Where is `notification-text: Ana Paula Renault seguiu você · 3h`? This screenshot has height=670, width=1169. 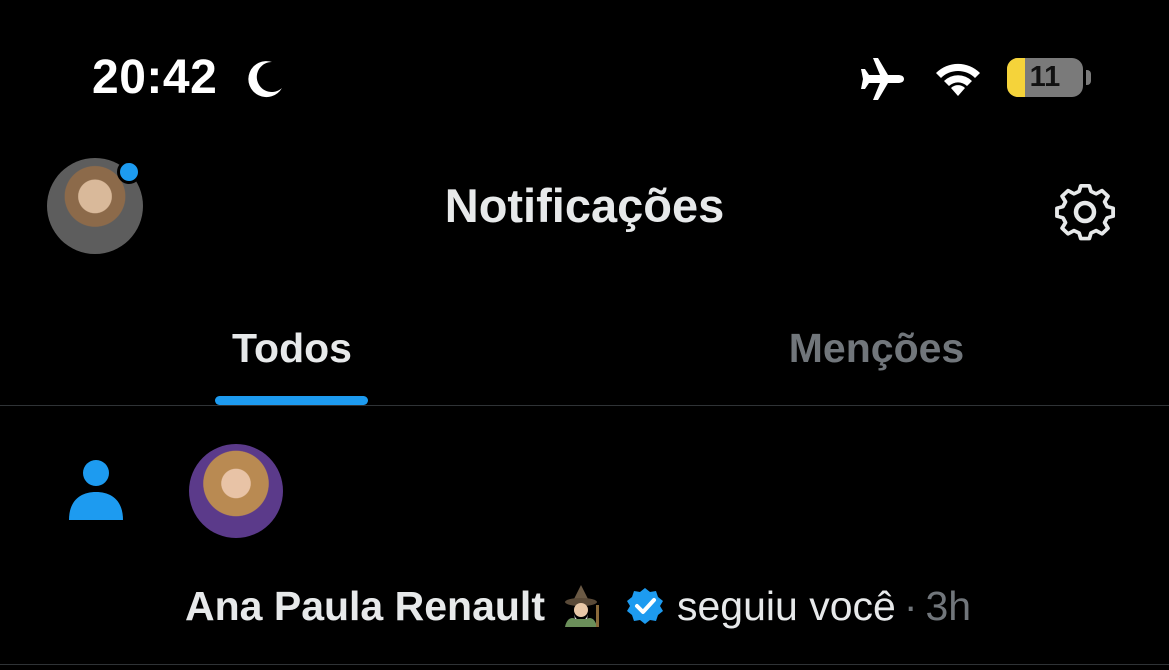
notification-text: Ana Paula Renault seguiu você · 3h is located at coordinates (578, 606).